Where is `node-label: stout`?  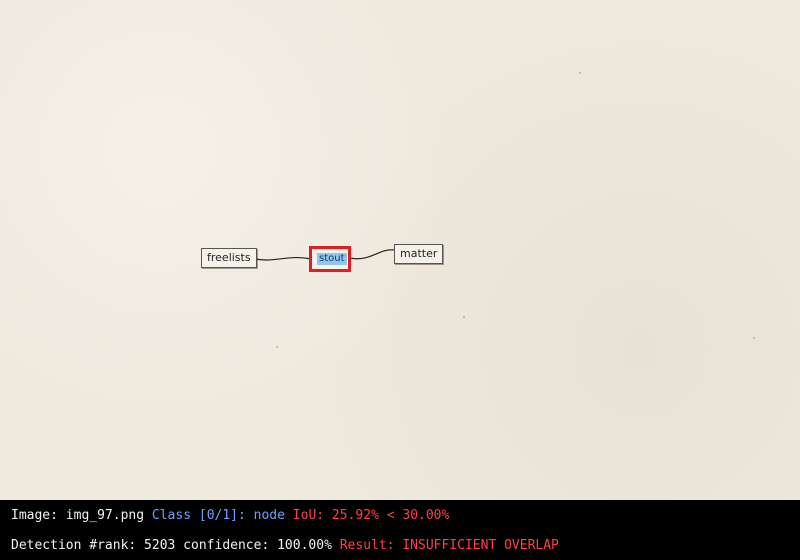 node-label: stout is located at coordinates (332, 259).